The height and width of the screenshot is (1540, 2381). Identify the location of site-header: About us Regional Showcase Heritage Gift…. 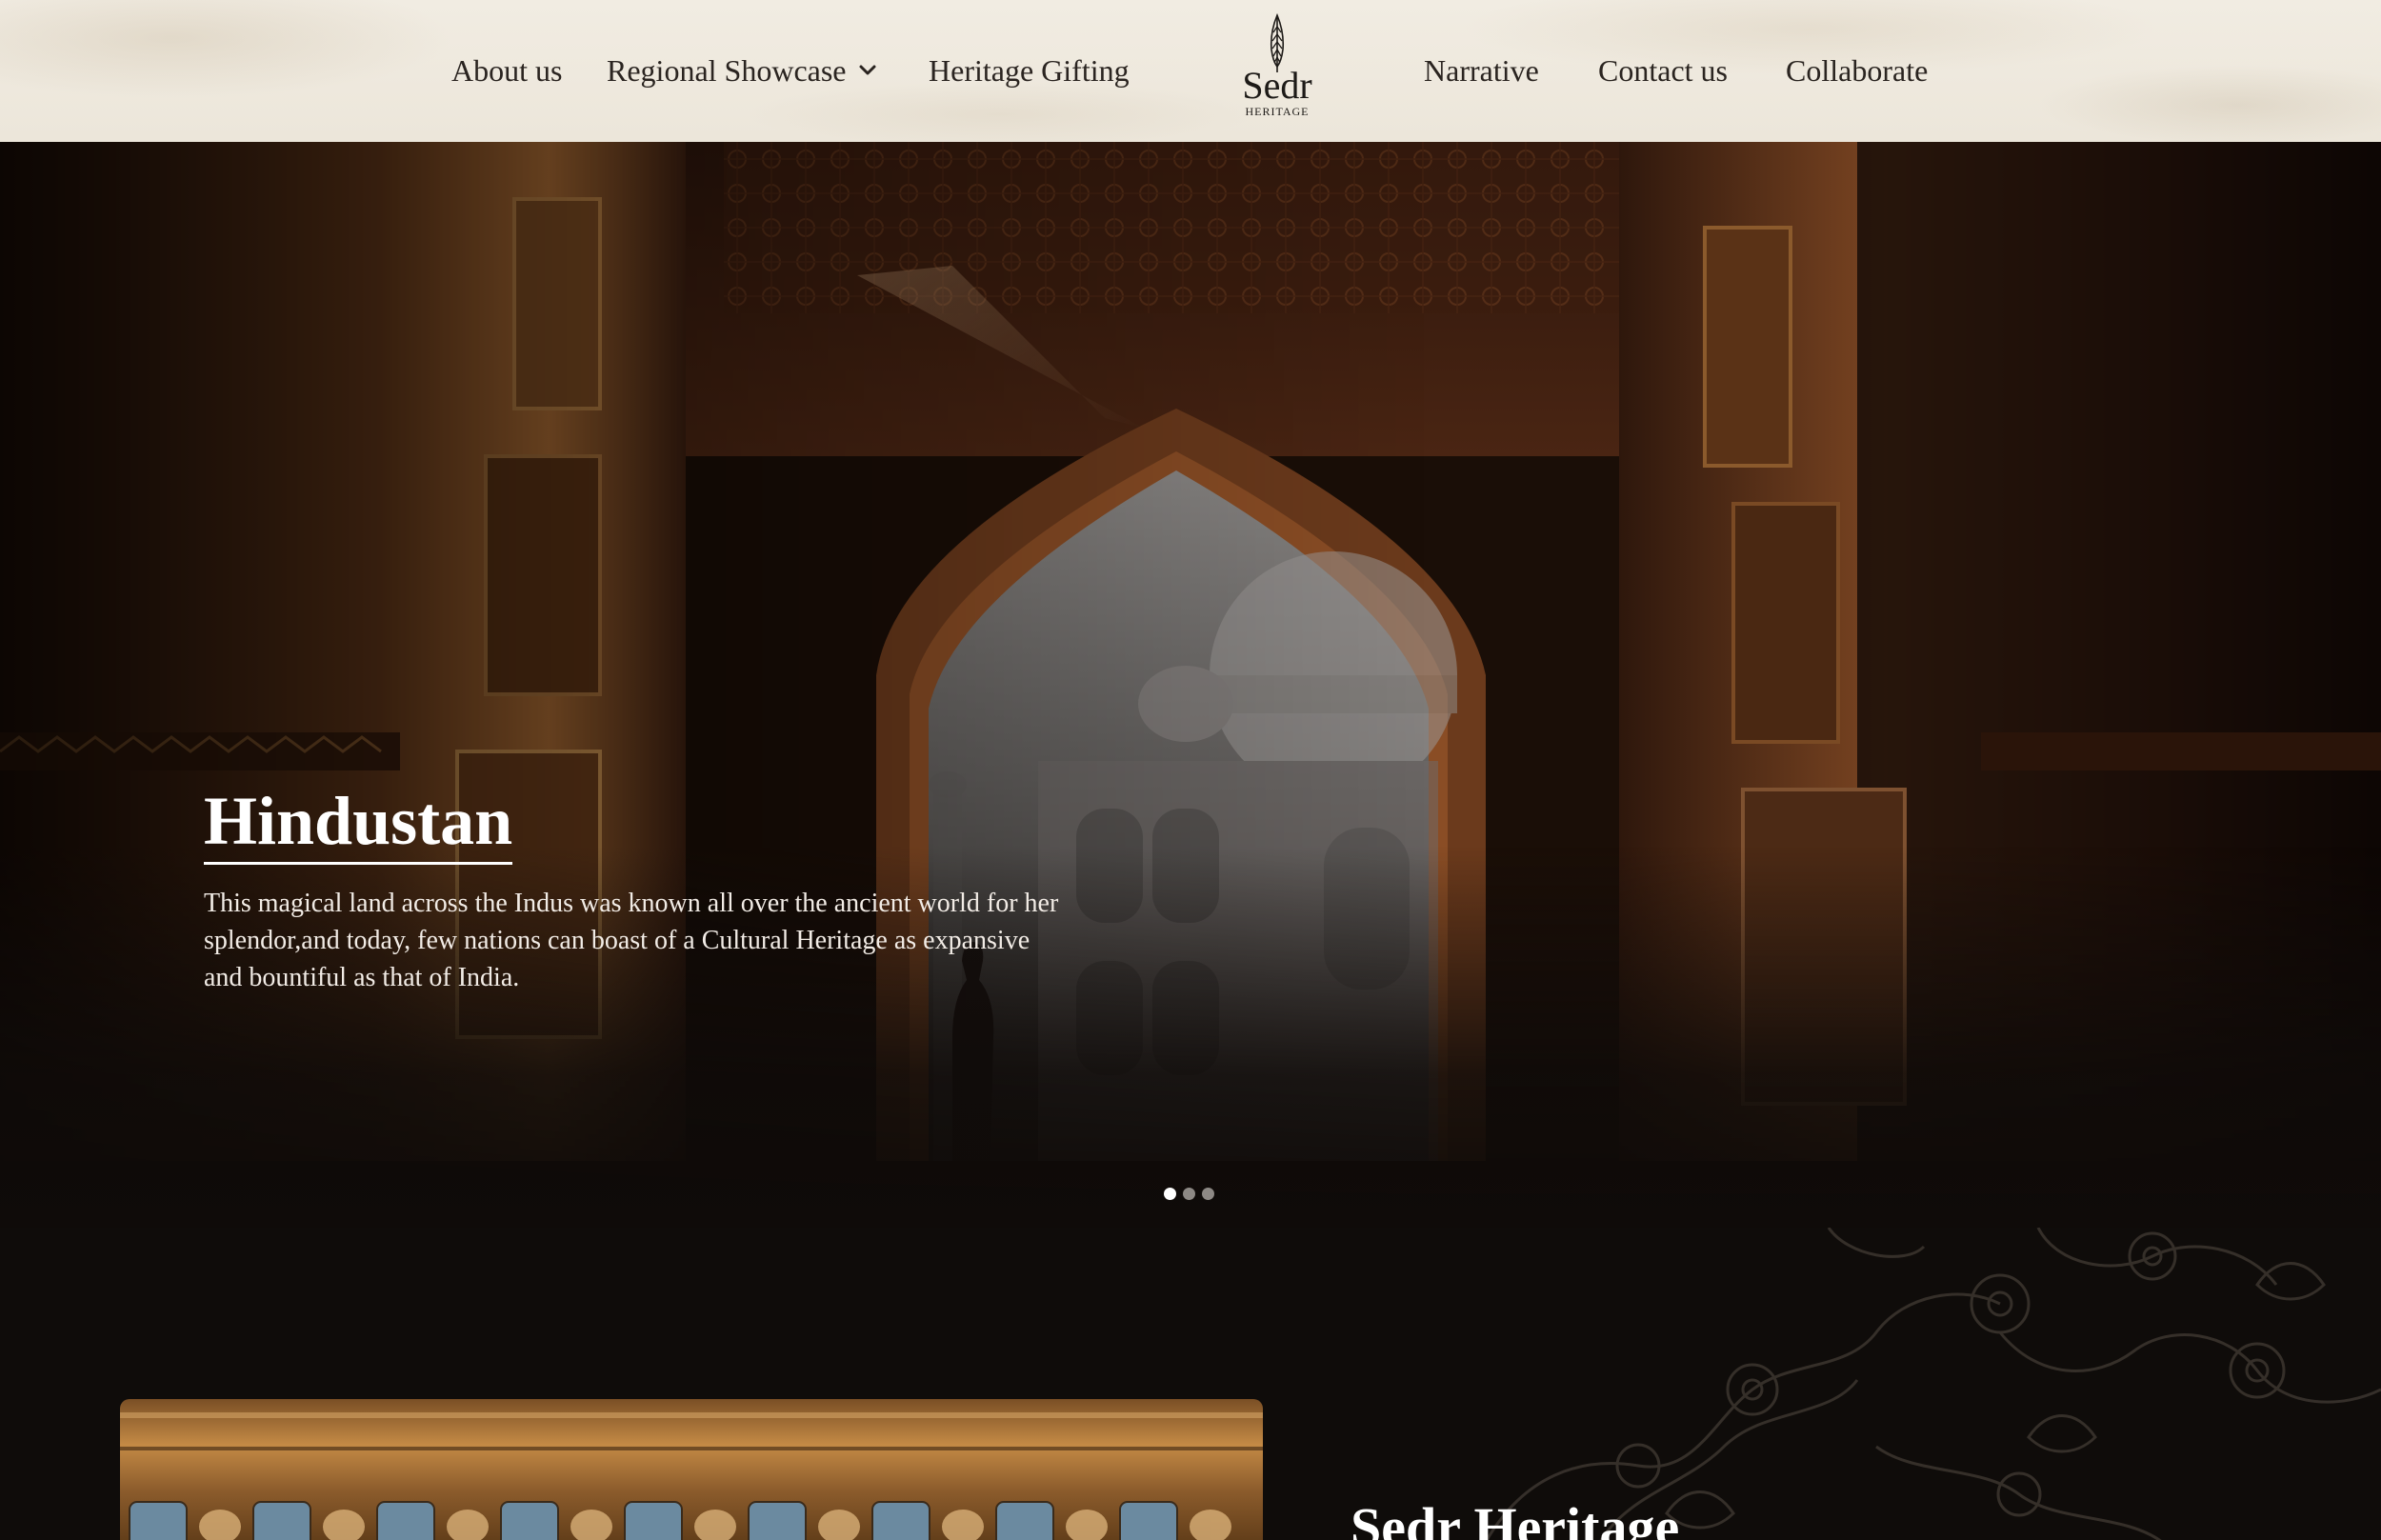
(1190, 71).